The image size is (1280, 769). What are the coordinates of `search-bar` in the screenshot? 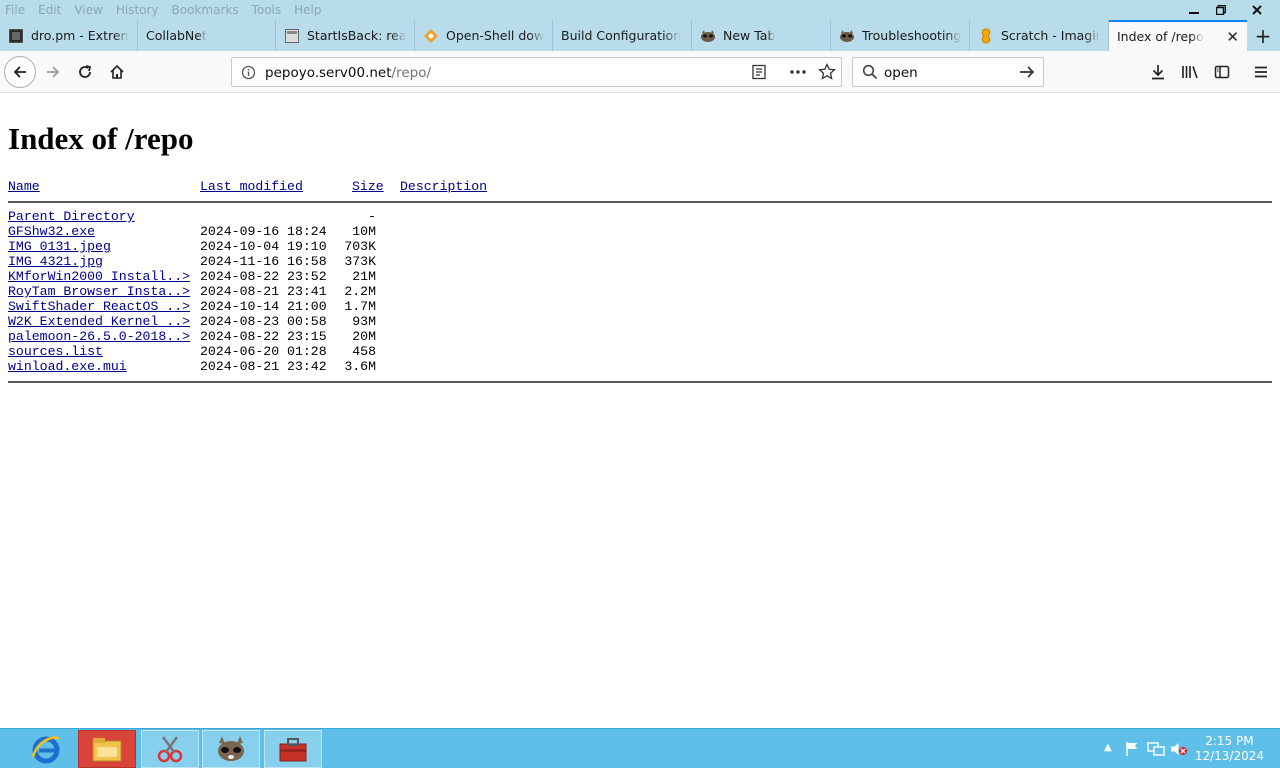 It's located at (948, 72).